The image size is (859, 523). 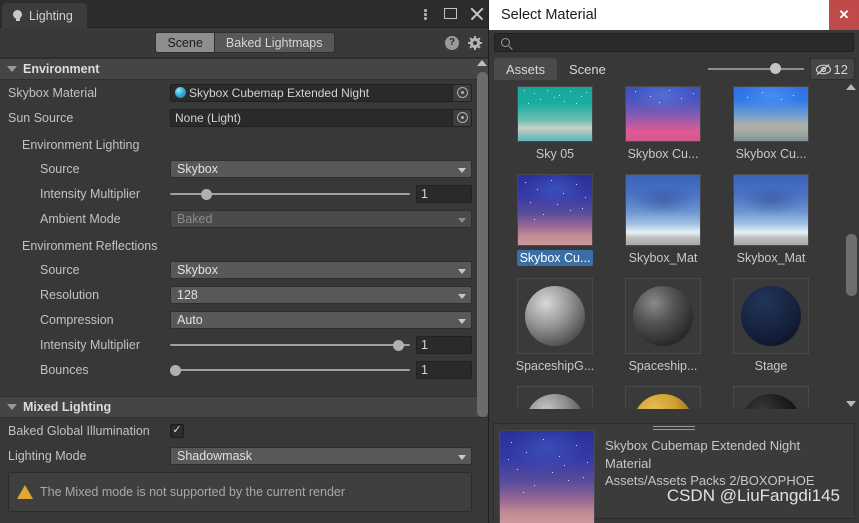 I want to click on light-bulb-icon, so click(x=17, y=15).